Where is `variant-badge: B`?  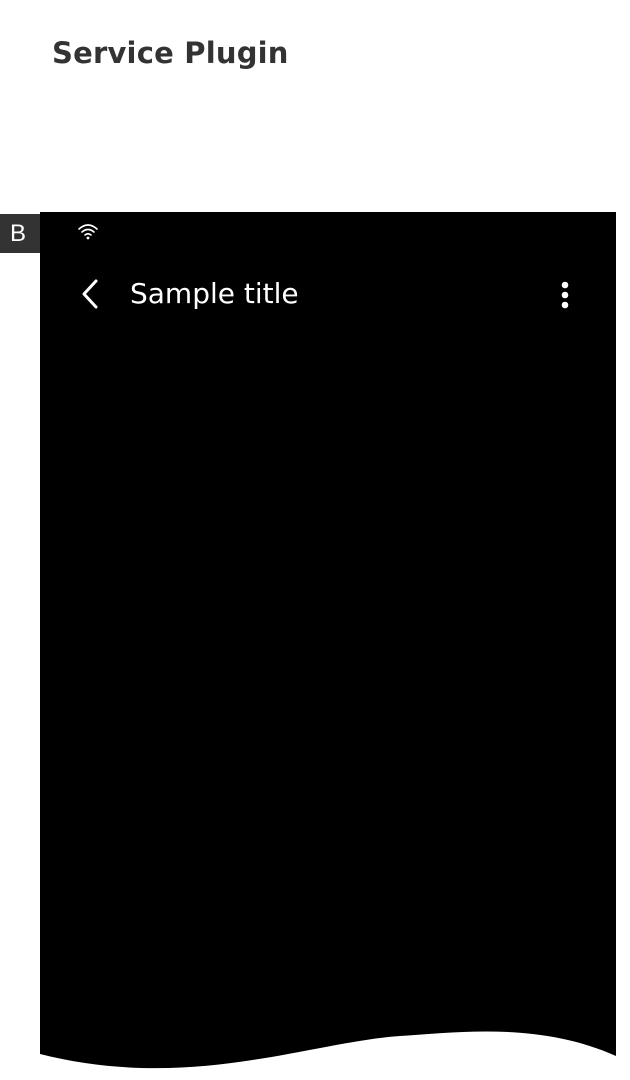
variant-badge: B is located at coordinates (20, 233).